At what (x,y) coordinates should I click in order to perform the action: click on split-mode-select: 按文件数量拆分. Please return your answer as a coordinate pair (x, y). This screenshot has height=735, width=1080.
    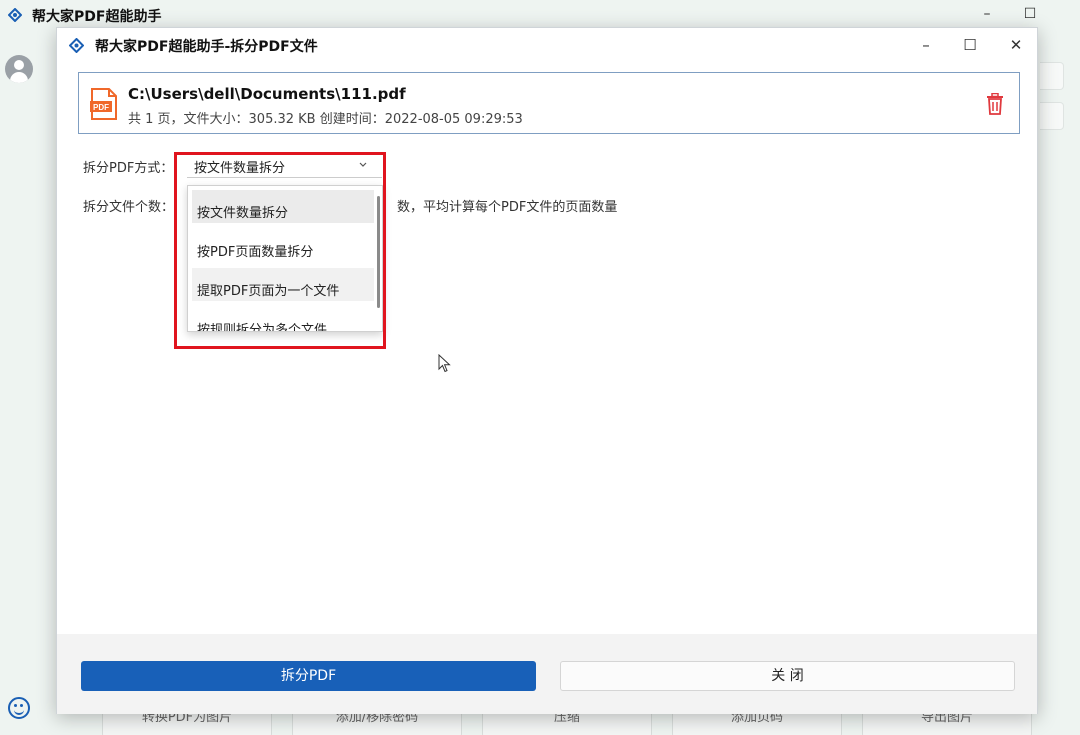
    Looking at the image, I should click on (284, 165).